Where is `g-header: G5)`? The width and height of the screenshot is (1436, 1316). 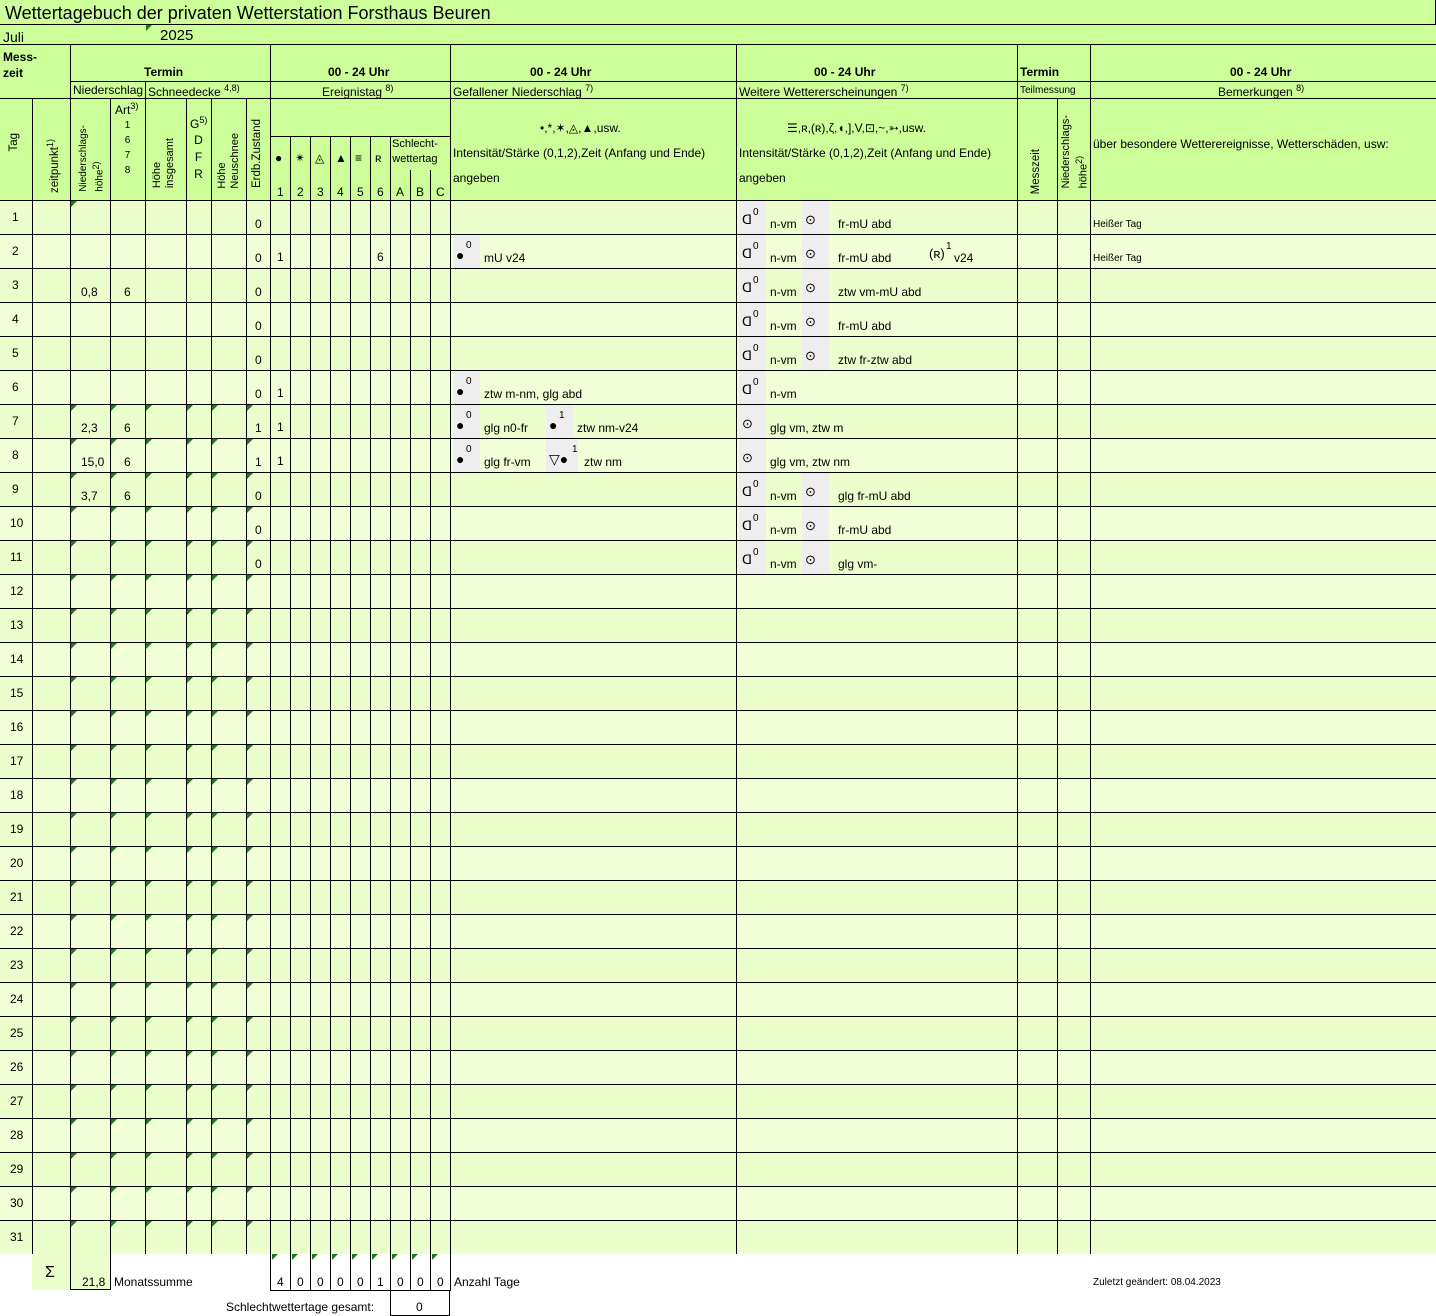
g-header: G5) is located at coordinates (199, 123).